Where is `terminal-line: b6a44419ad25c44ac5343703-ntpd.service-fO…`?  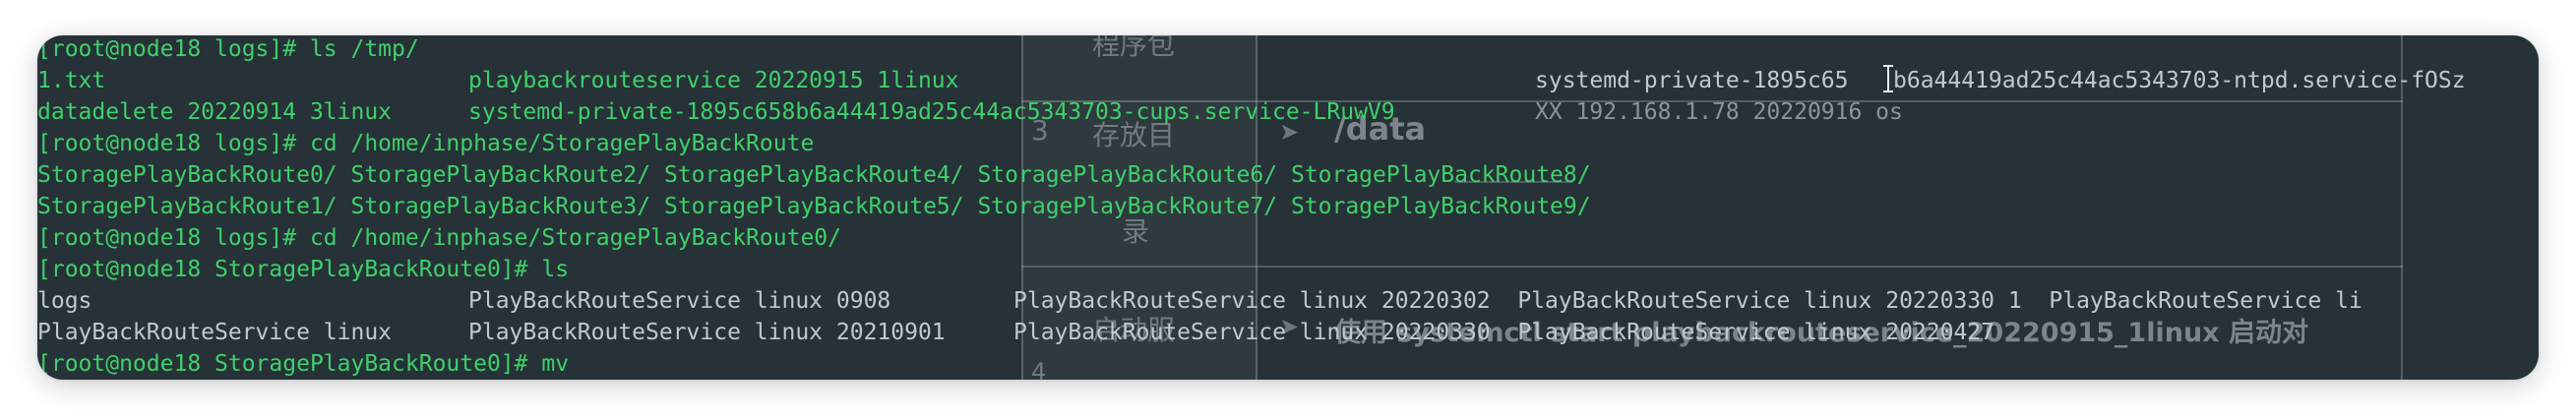
terminal-line: b6a44419ad25c44ac5343703-ntpd.service-fO… is located at coordinates (2179, 80).